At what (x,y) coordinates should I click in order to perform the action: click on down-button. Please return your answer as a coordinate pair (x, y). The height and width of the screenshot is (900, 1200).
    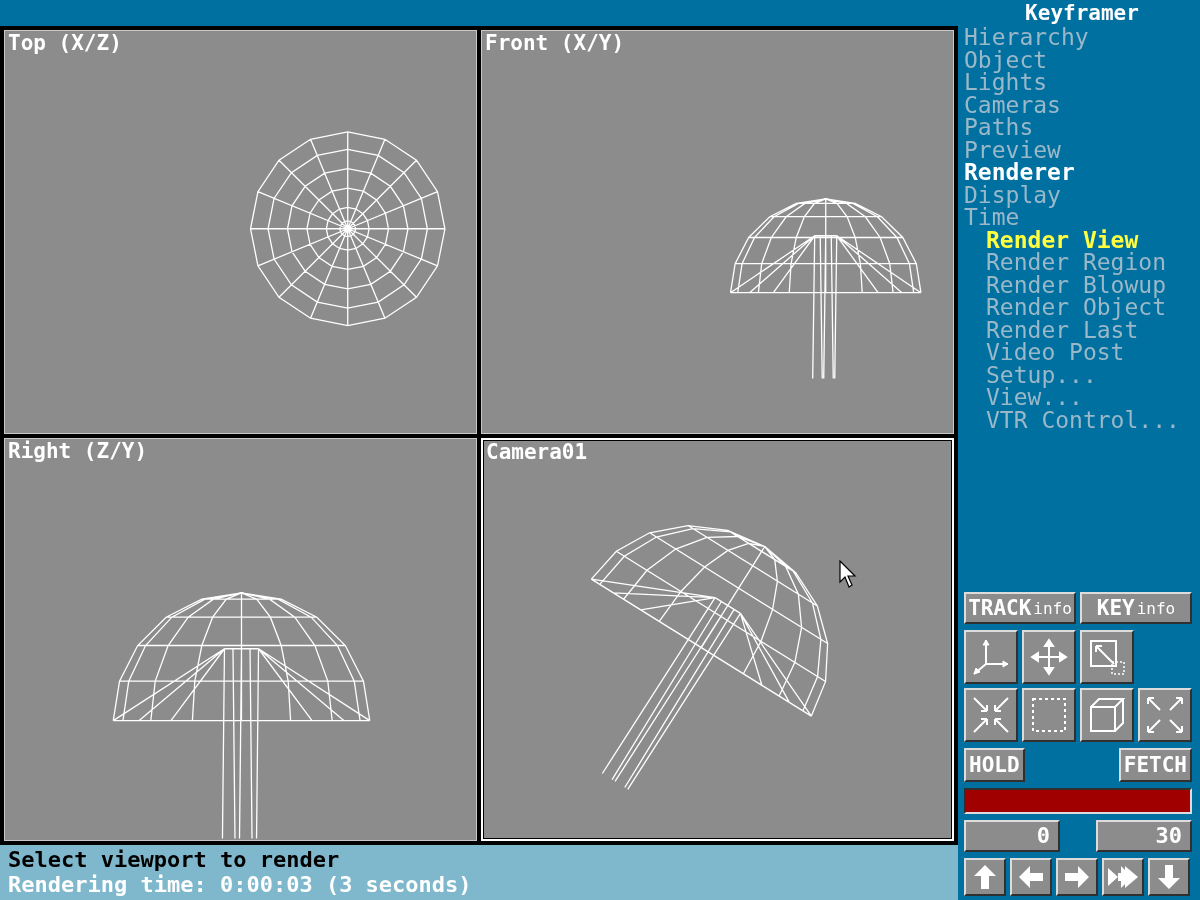
    Looking at the image, I should click on (1169, 877).